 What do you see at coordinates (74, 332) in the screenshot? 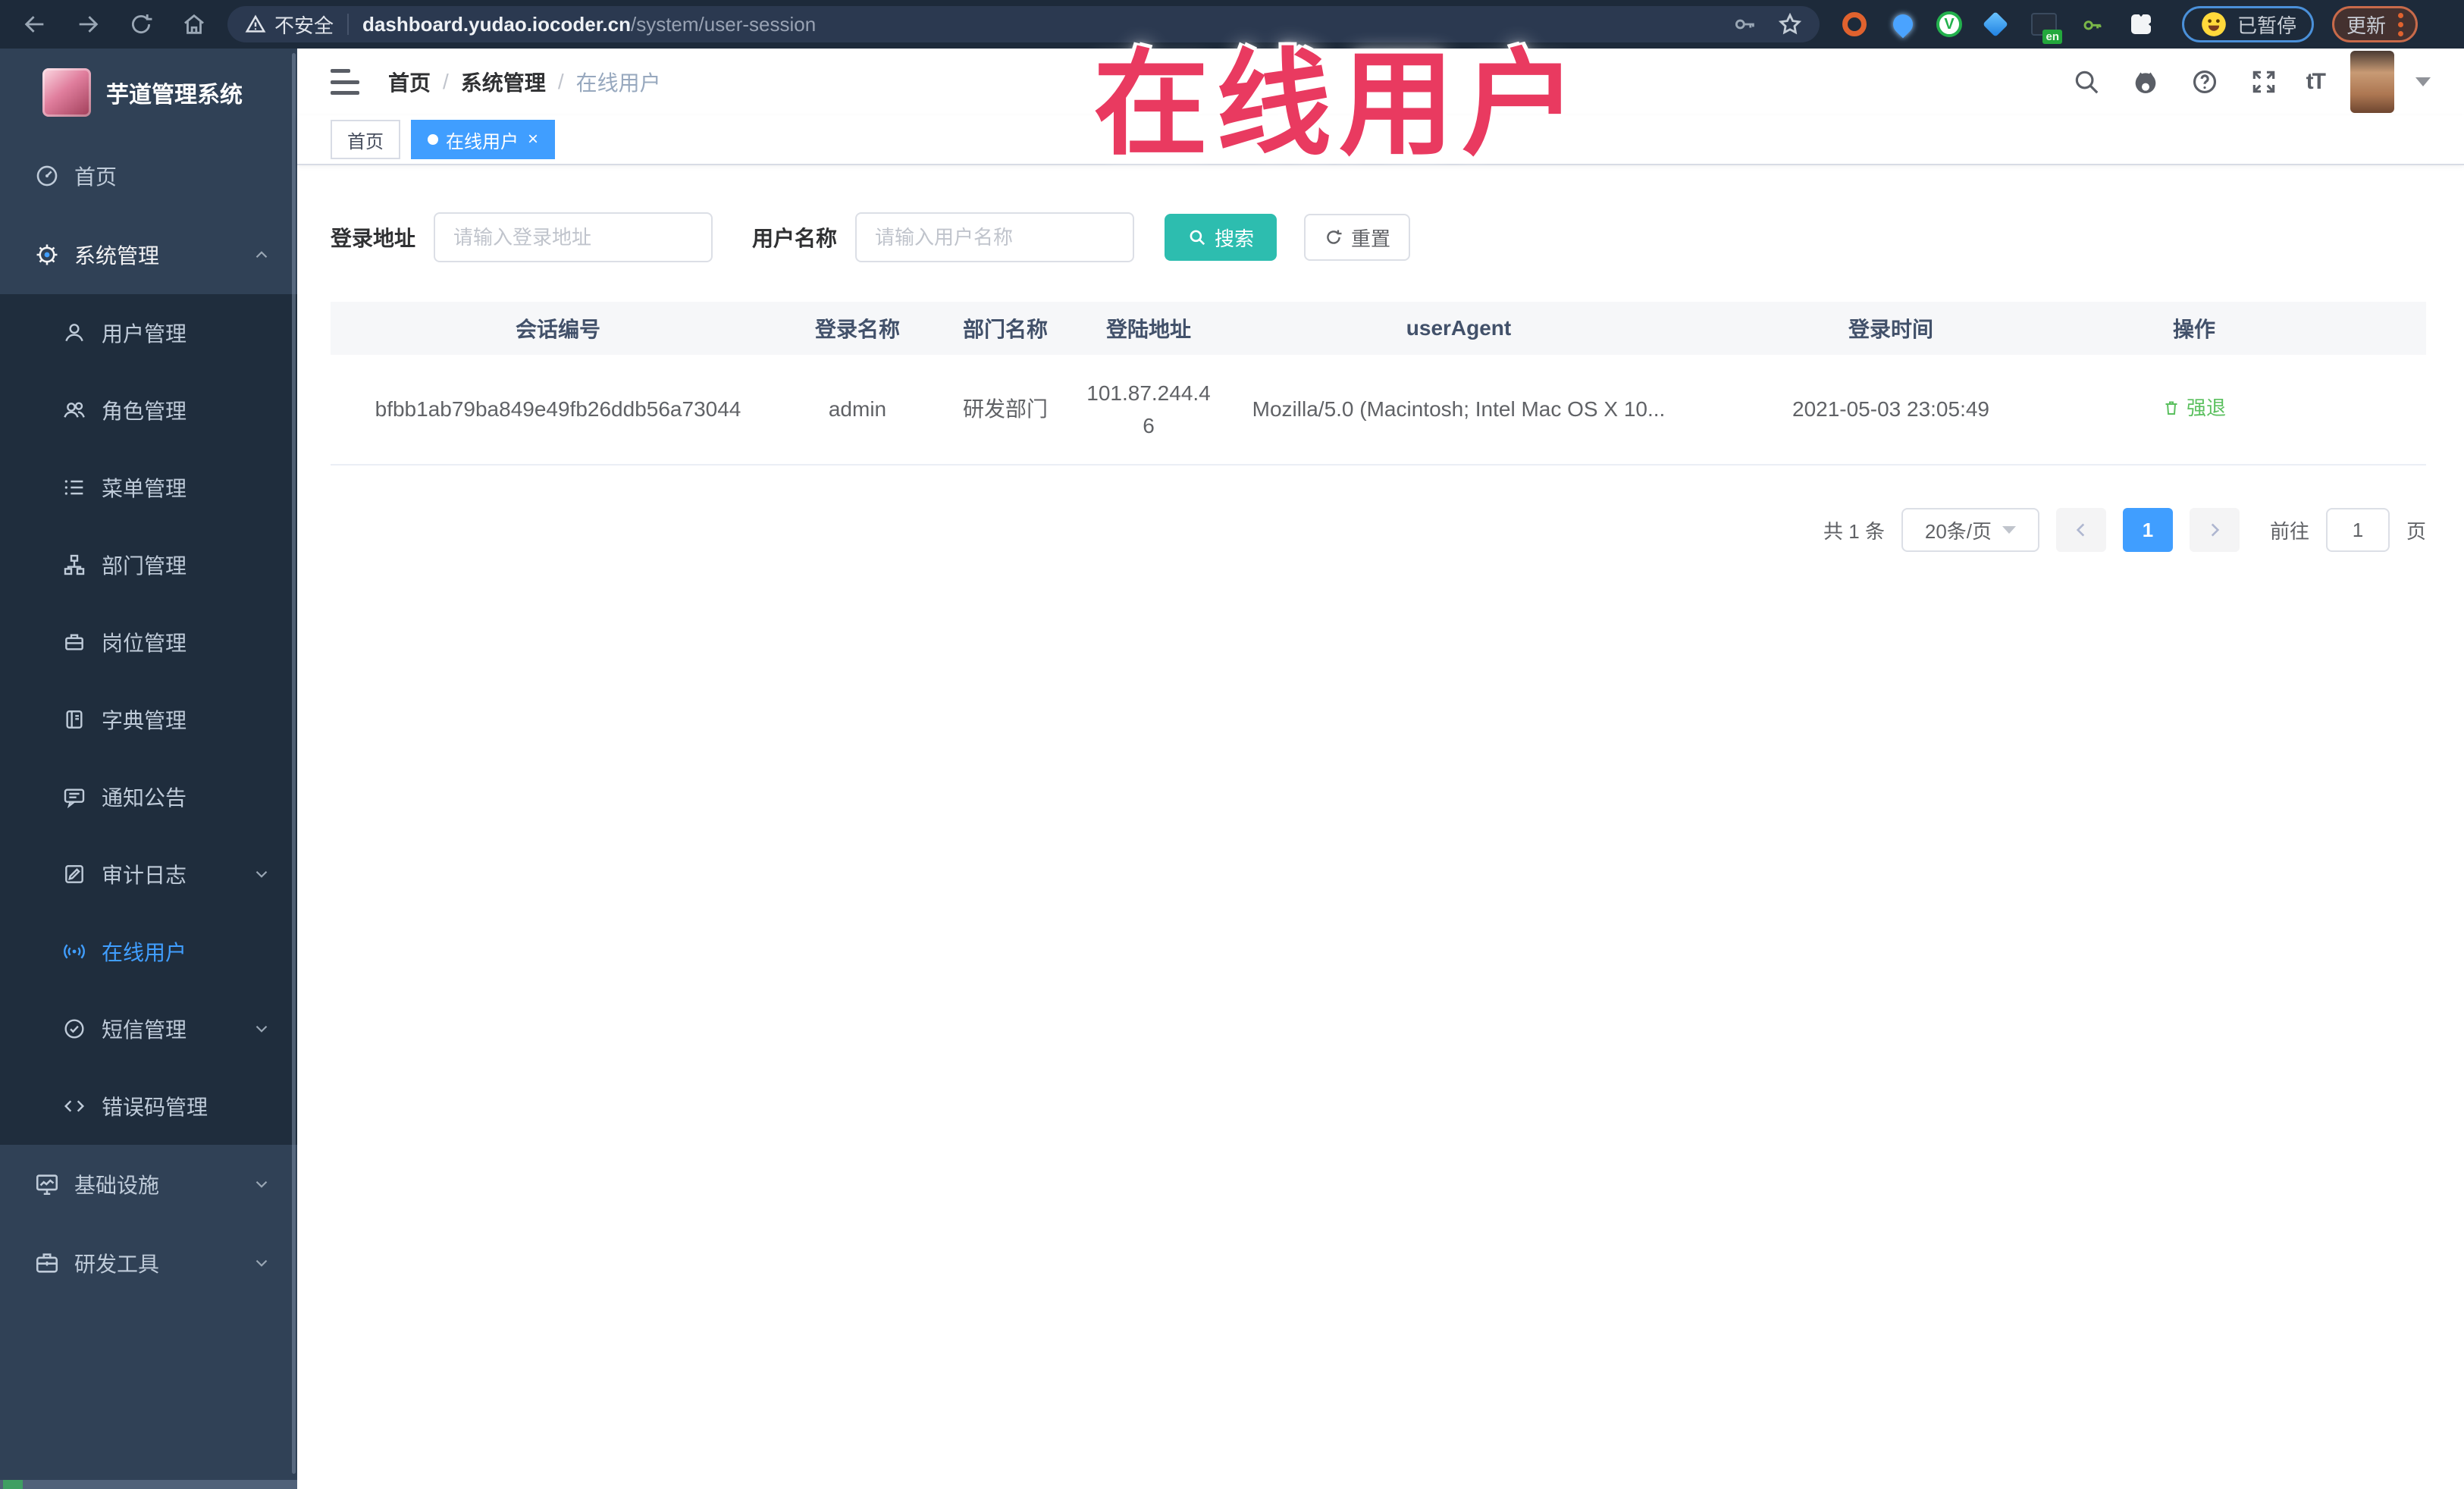
I see `user-icon` at bounding box center [74, 332].